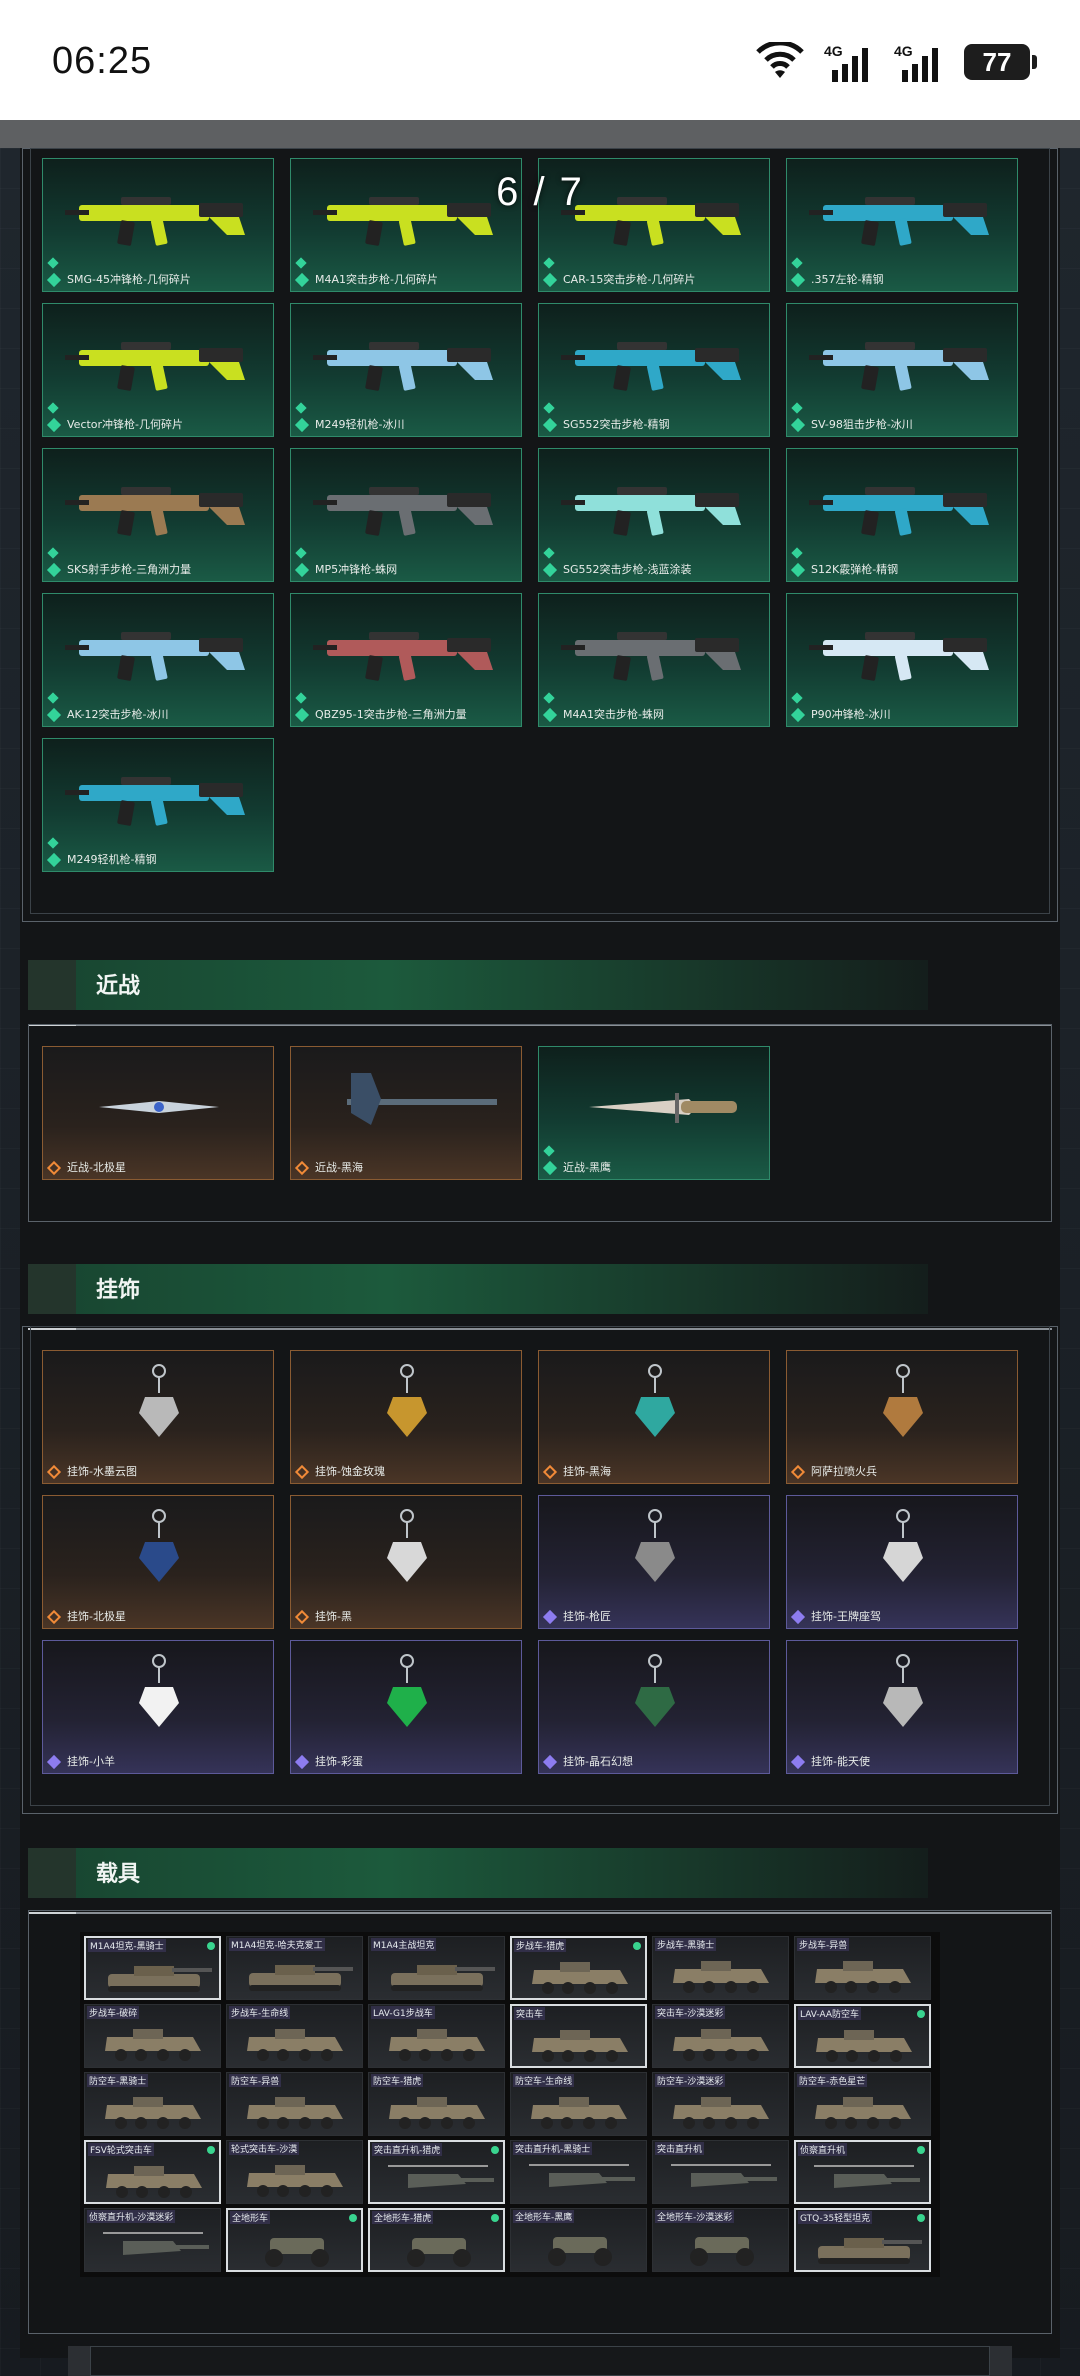 This screenshot has height=2376, width=1080. Describe the element at coordinates (720, 2104) in the screenshot. I see `vehicle-tile: 防空车-沙漠迷彩` at that location.